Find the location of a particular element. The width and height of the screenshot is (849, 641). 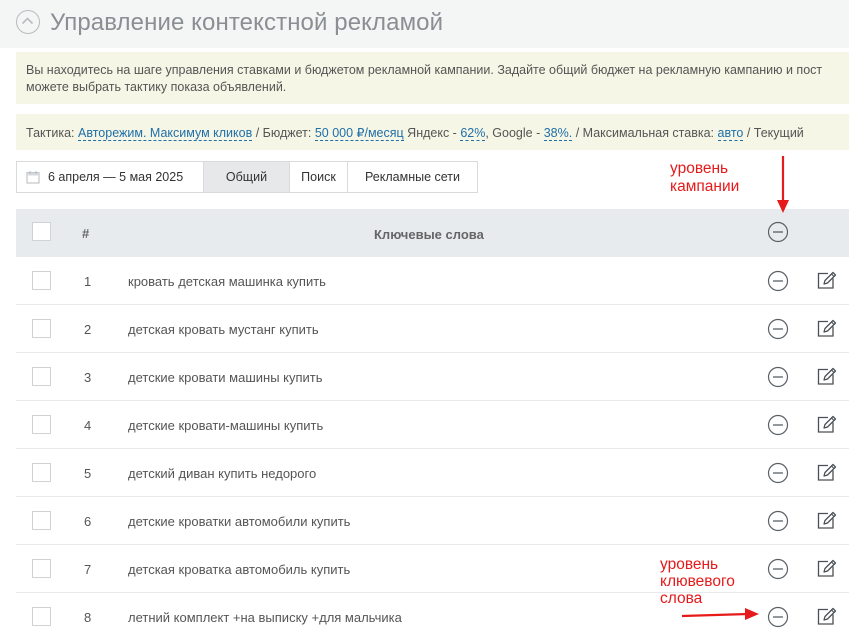

row-keyword: детская кроватка автомобиль купить is located at coordinates (239, 569).